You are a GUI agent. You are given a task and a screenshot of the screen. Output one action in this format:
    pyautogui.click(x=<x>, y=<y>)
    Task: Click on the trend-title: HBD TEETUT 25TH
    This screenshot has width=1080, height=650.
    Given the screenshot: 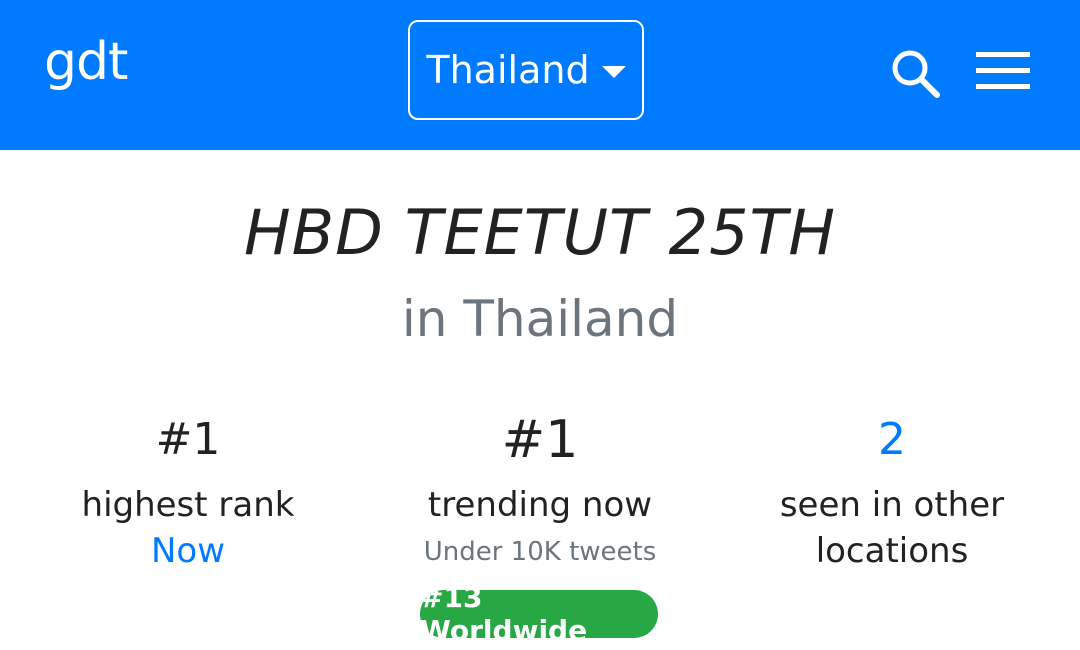 What is the action you would take?
    pyautogui.click(x=540, y=232)
    